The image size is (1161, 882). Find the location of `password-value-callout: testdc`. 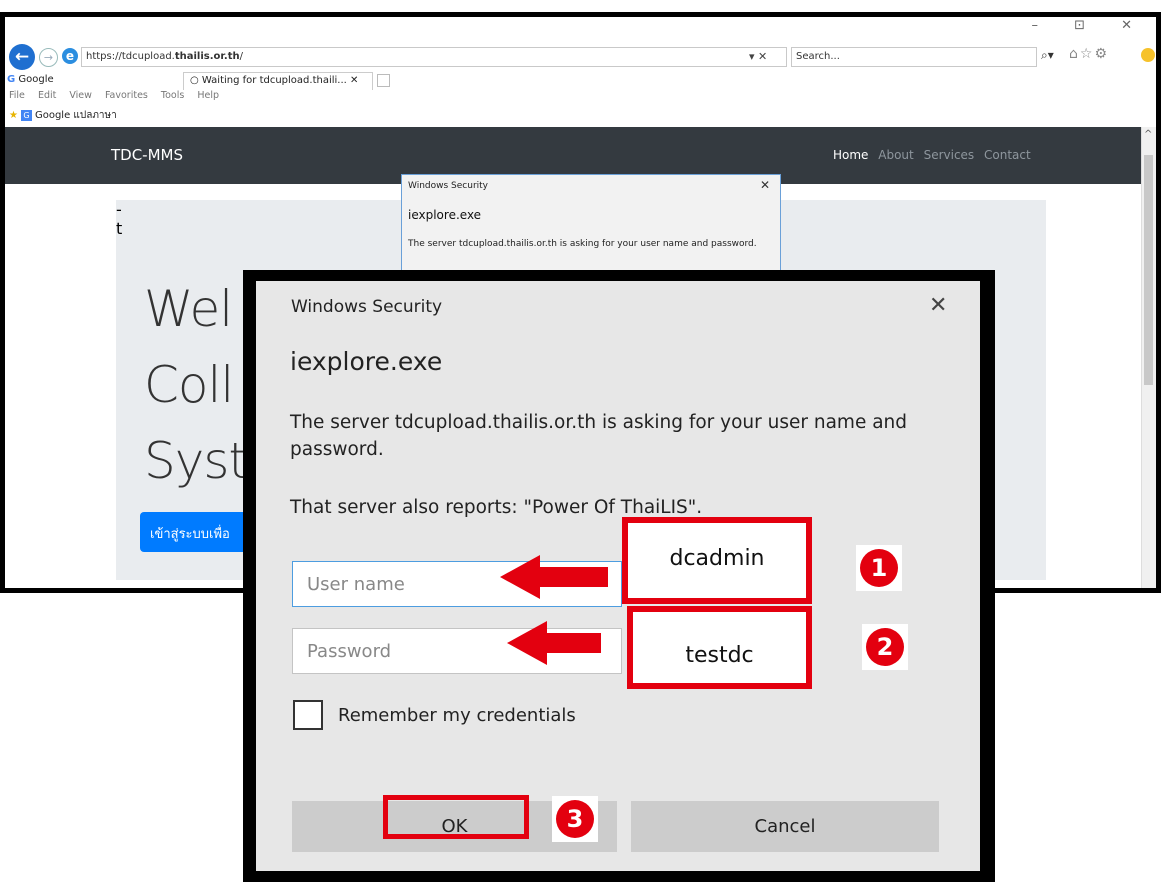

password-value-callout: testdc is located at coordinates (719, 647).